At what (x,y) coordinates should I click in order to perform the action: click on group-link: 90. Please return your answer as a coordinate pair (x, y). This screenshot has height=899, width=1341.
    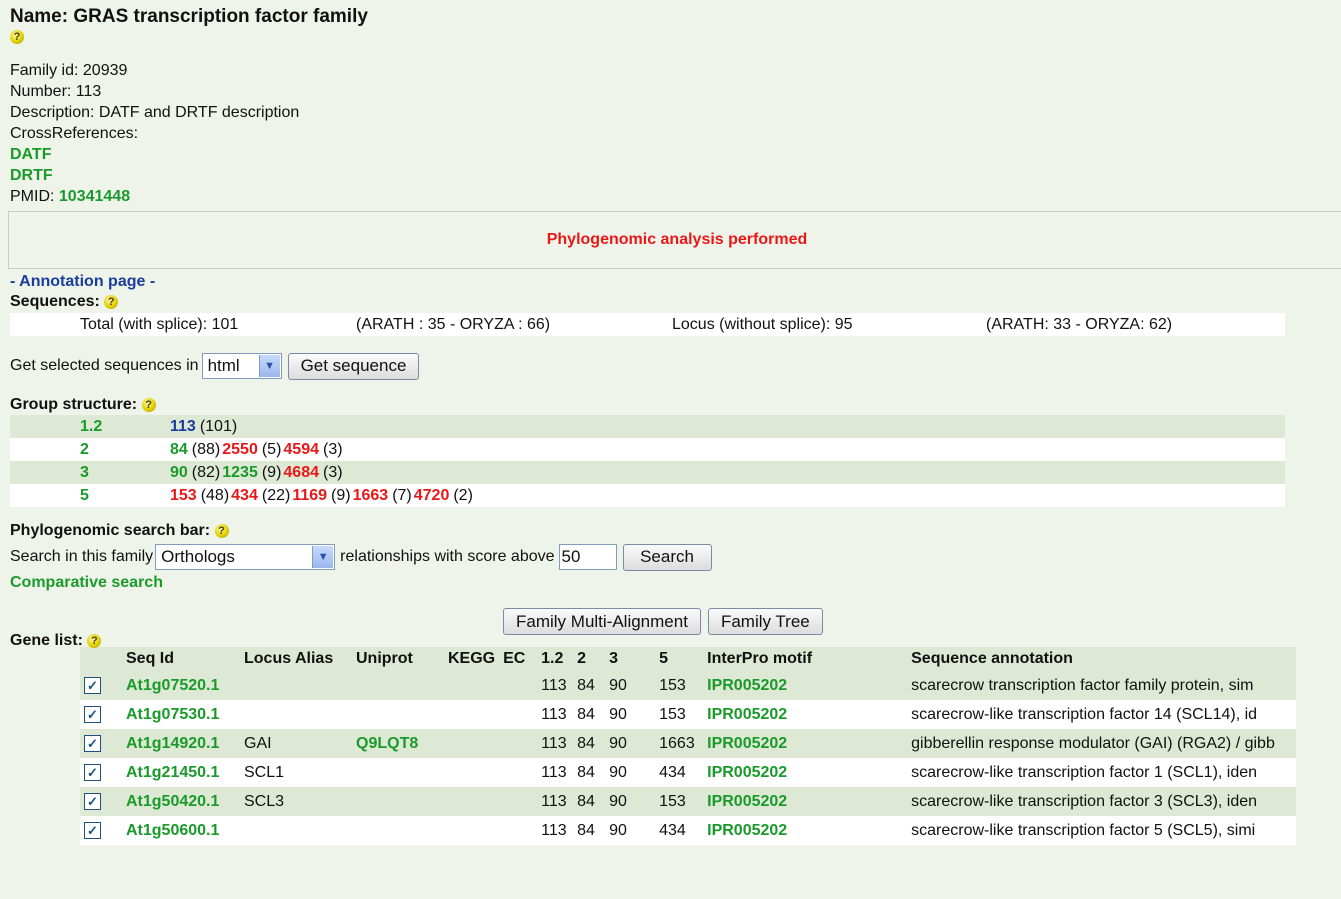
    Looking at the image, I should click on (179, 472).